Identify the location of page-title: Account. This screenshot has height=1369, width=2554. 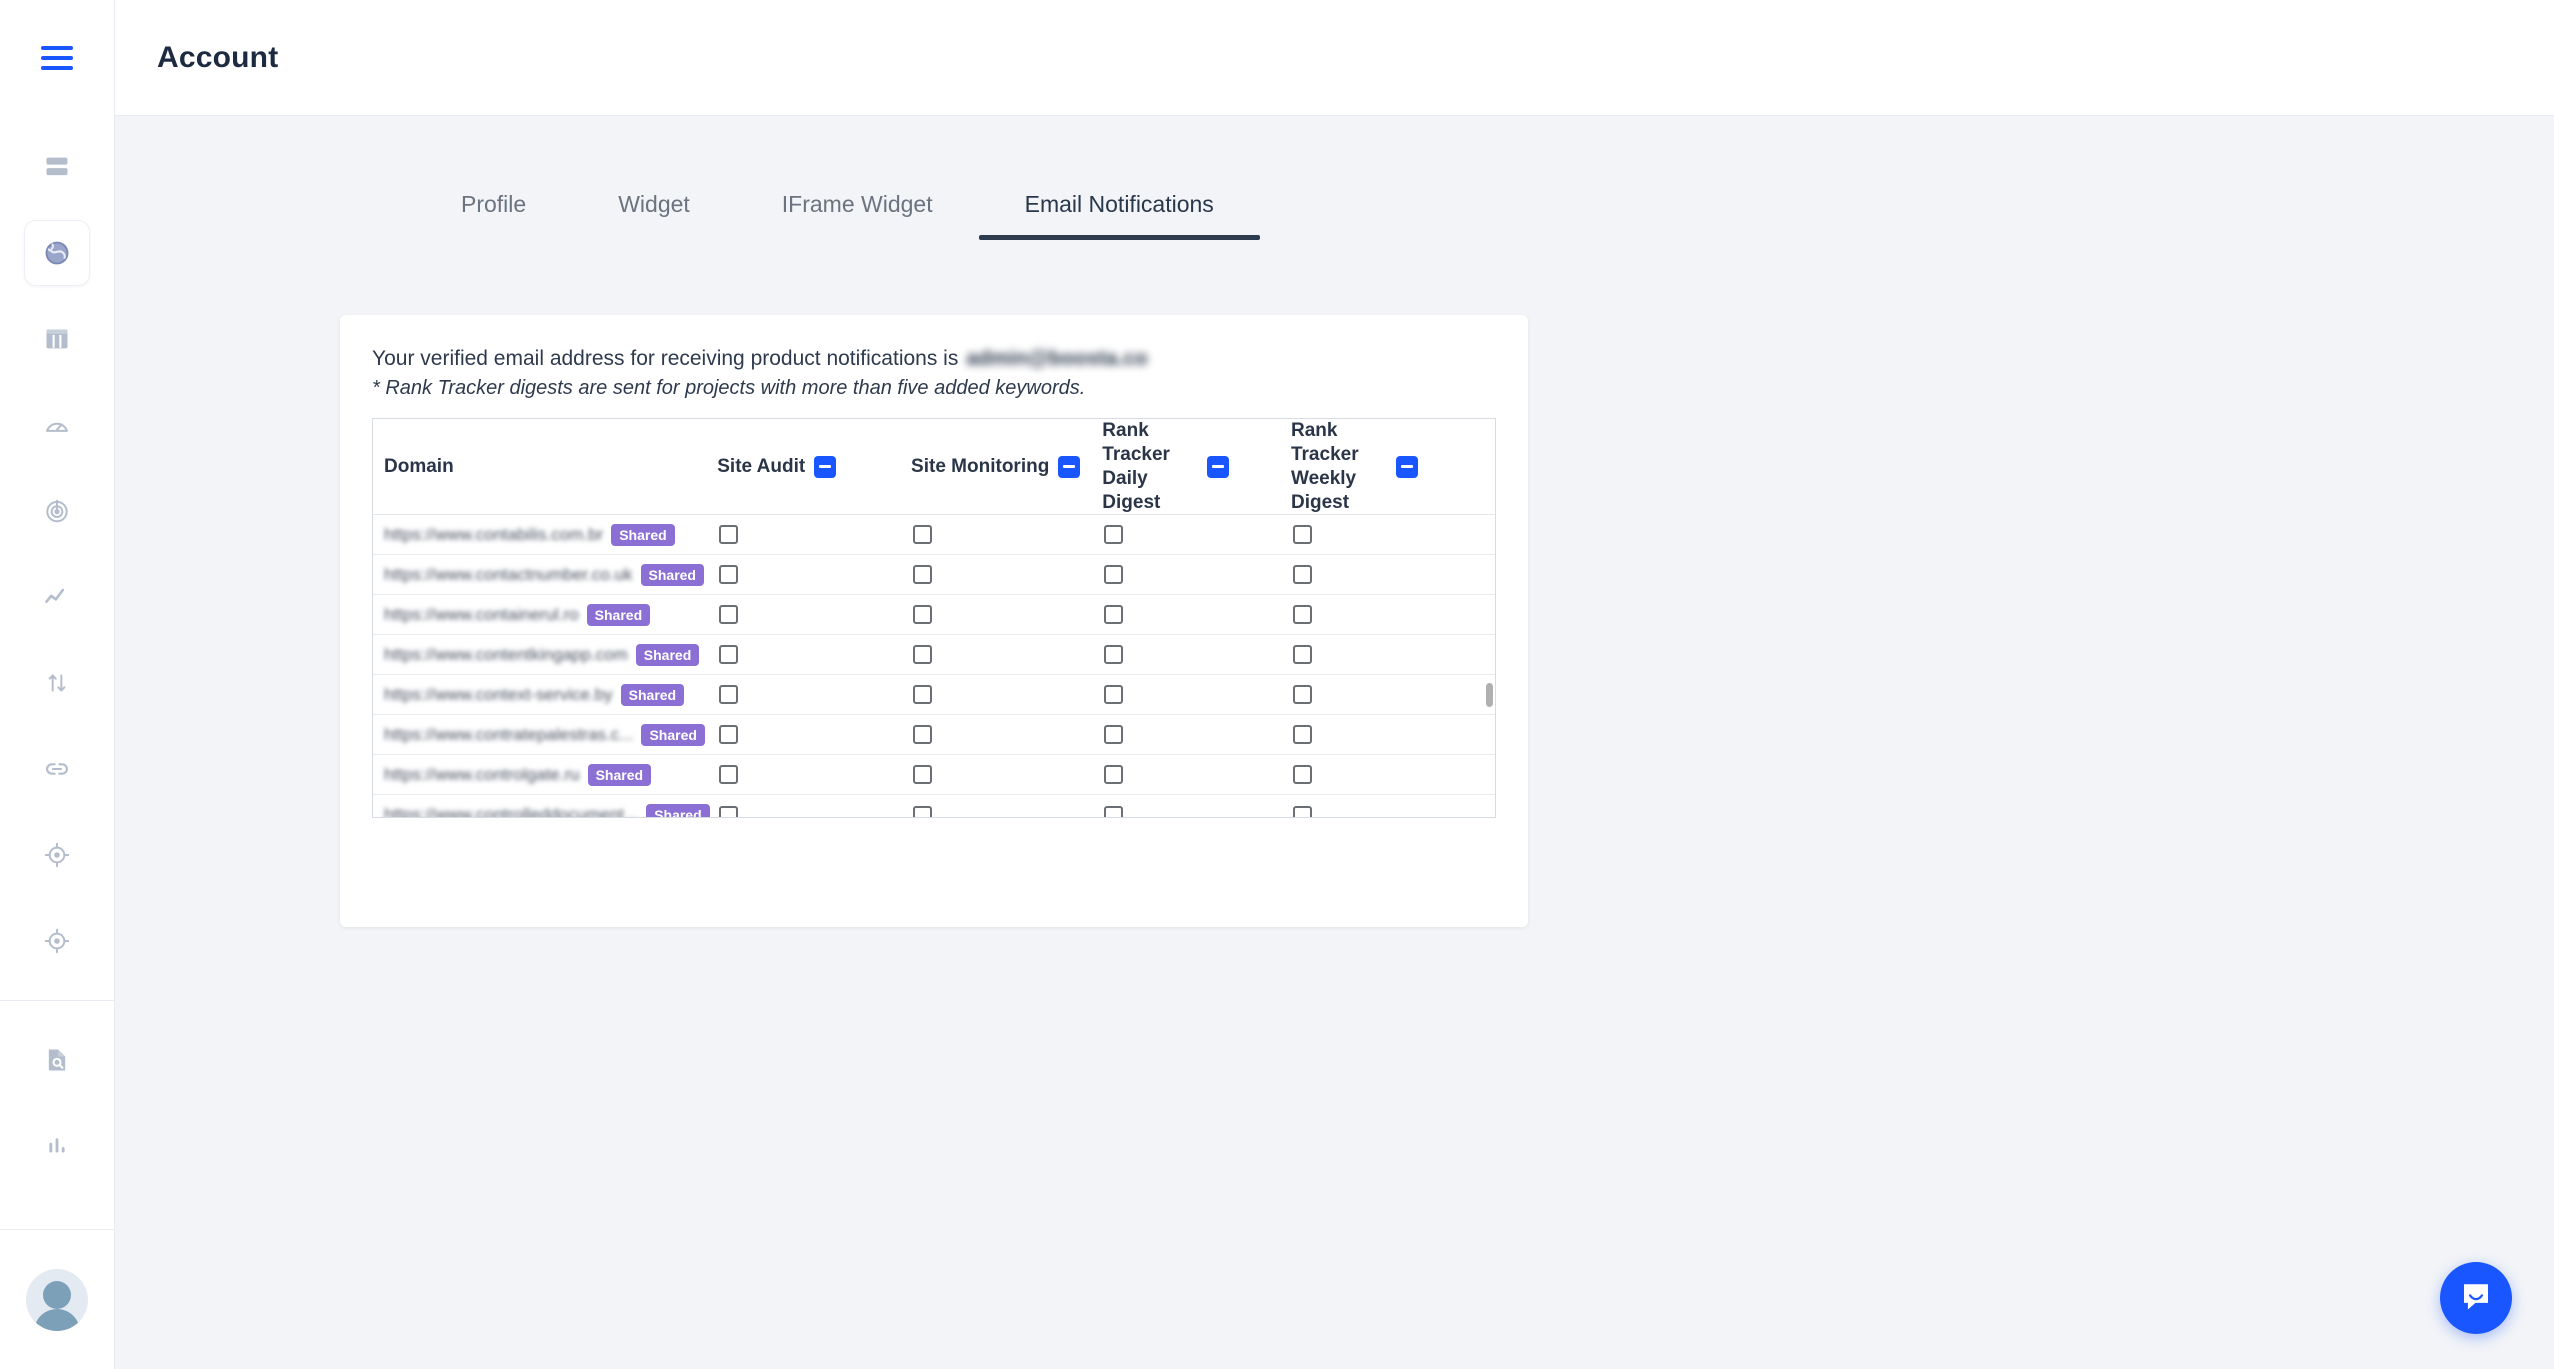
(218, 57).